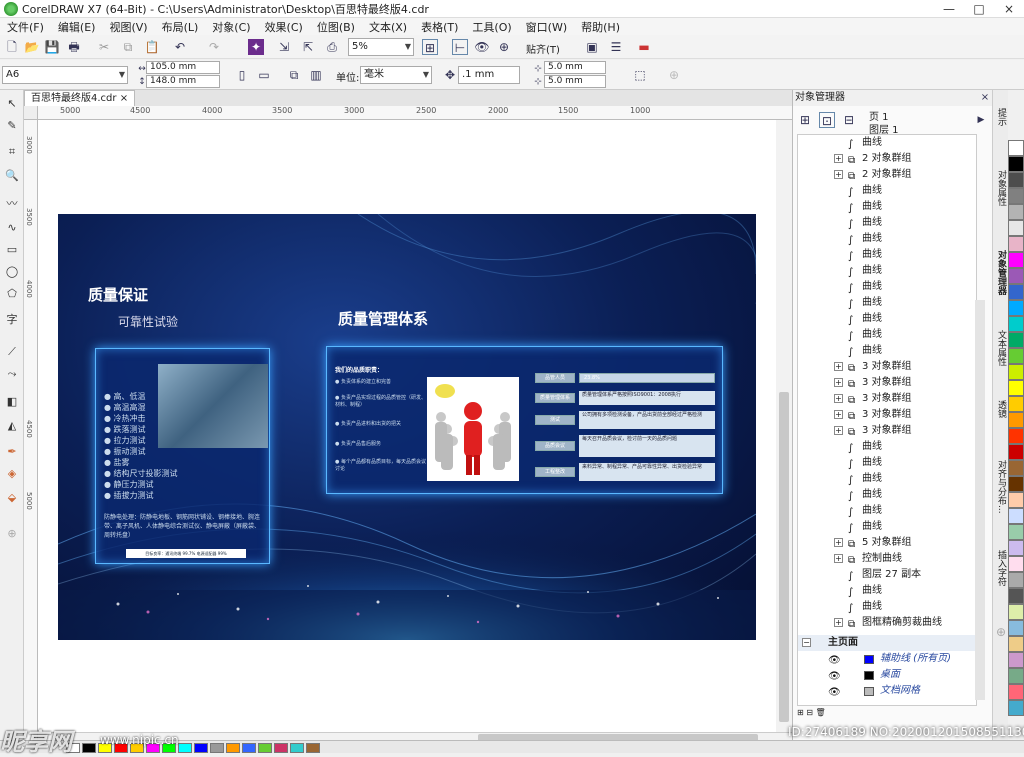 Image resolution: width=1024 pixels, height=757 pixels. Describe the element at coordinates (264, 75) in the screenshot. I see `landscape-icon: ▭` at that location.